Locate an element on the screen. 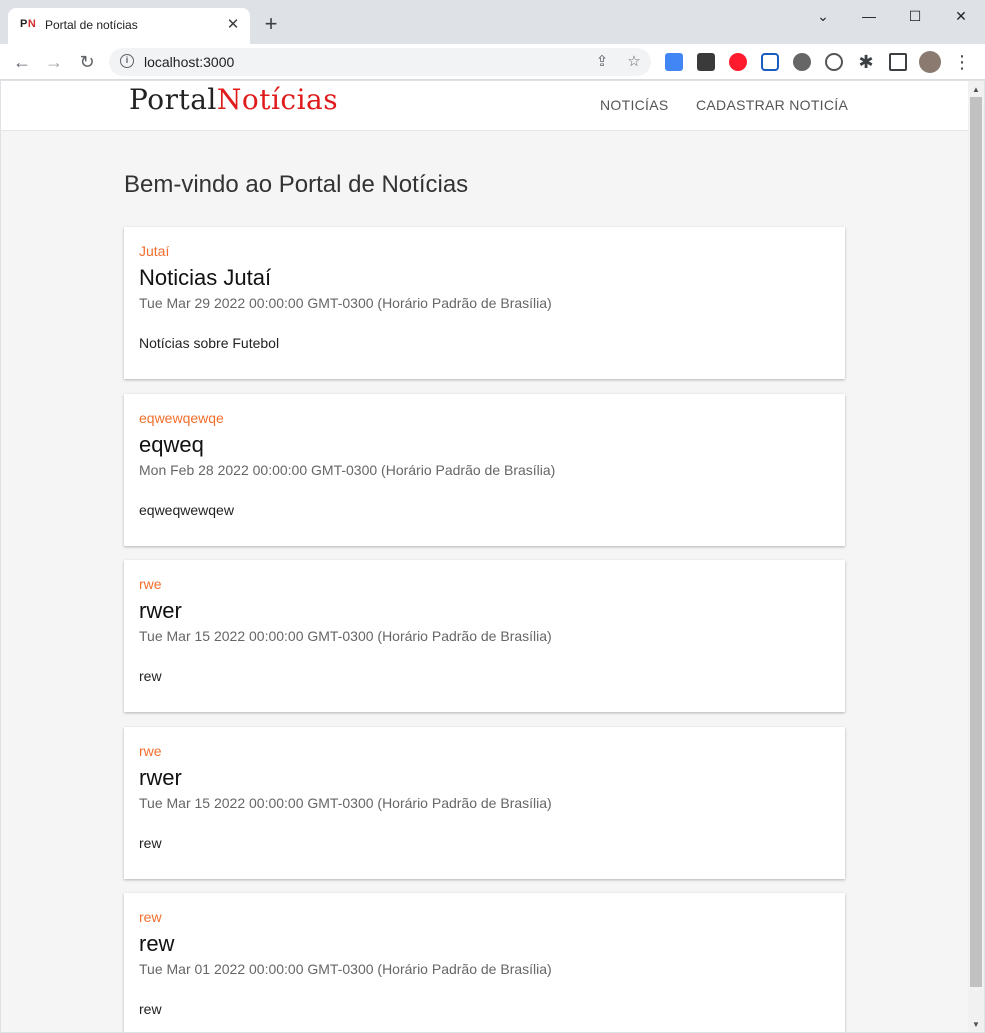  site-info-icon: i is located at coordinates (127, 61).